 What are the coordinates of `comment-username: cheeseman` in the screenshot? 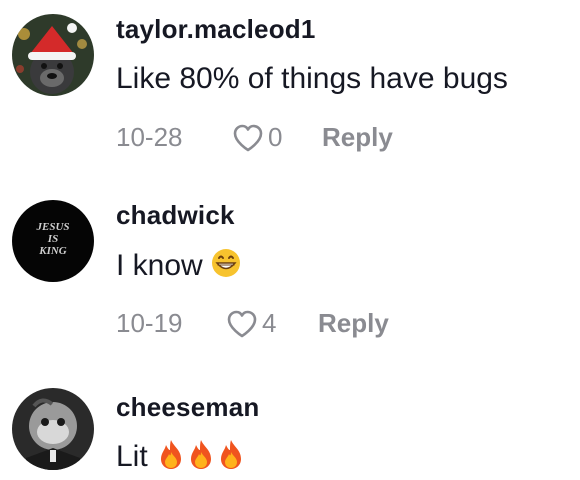 It's located at (187, 407).